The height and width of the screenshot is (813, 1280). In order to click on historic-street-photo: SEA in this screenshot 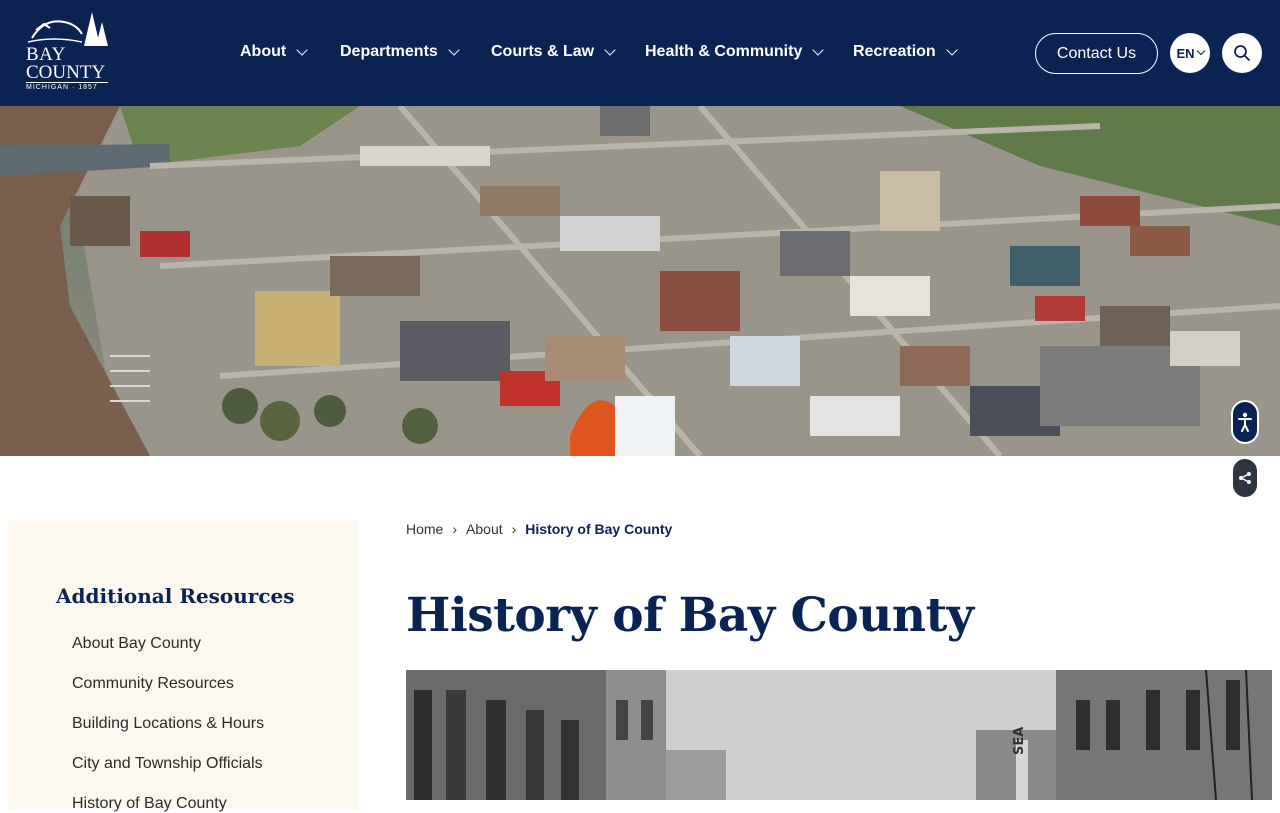, I will do `click(839, 735)`.